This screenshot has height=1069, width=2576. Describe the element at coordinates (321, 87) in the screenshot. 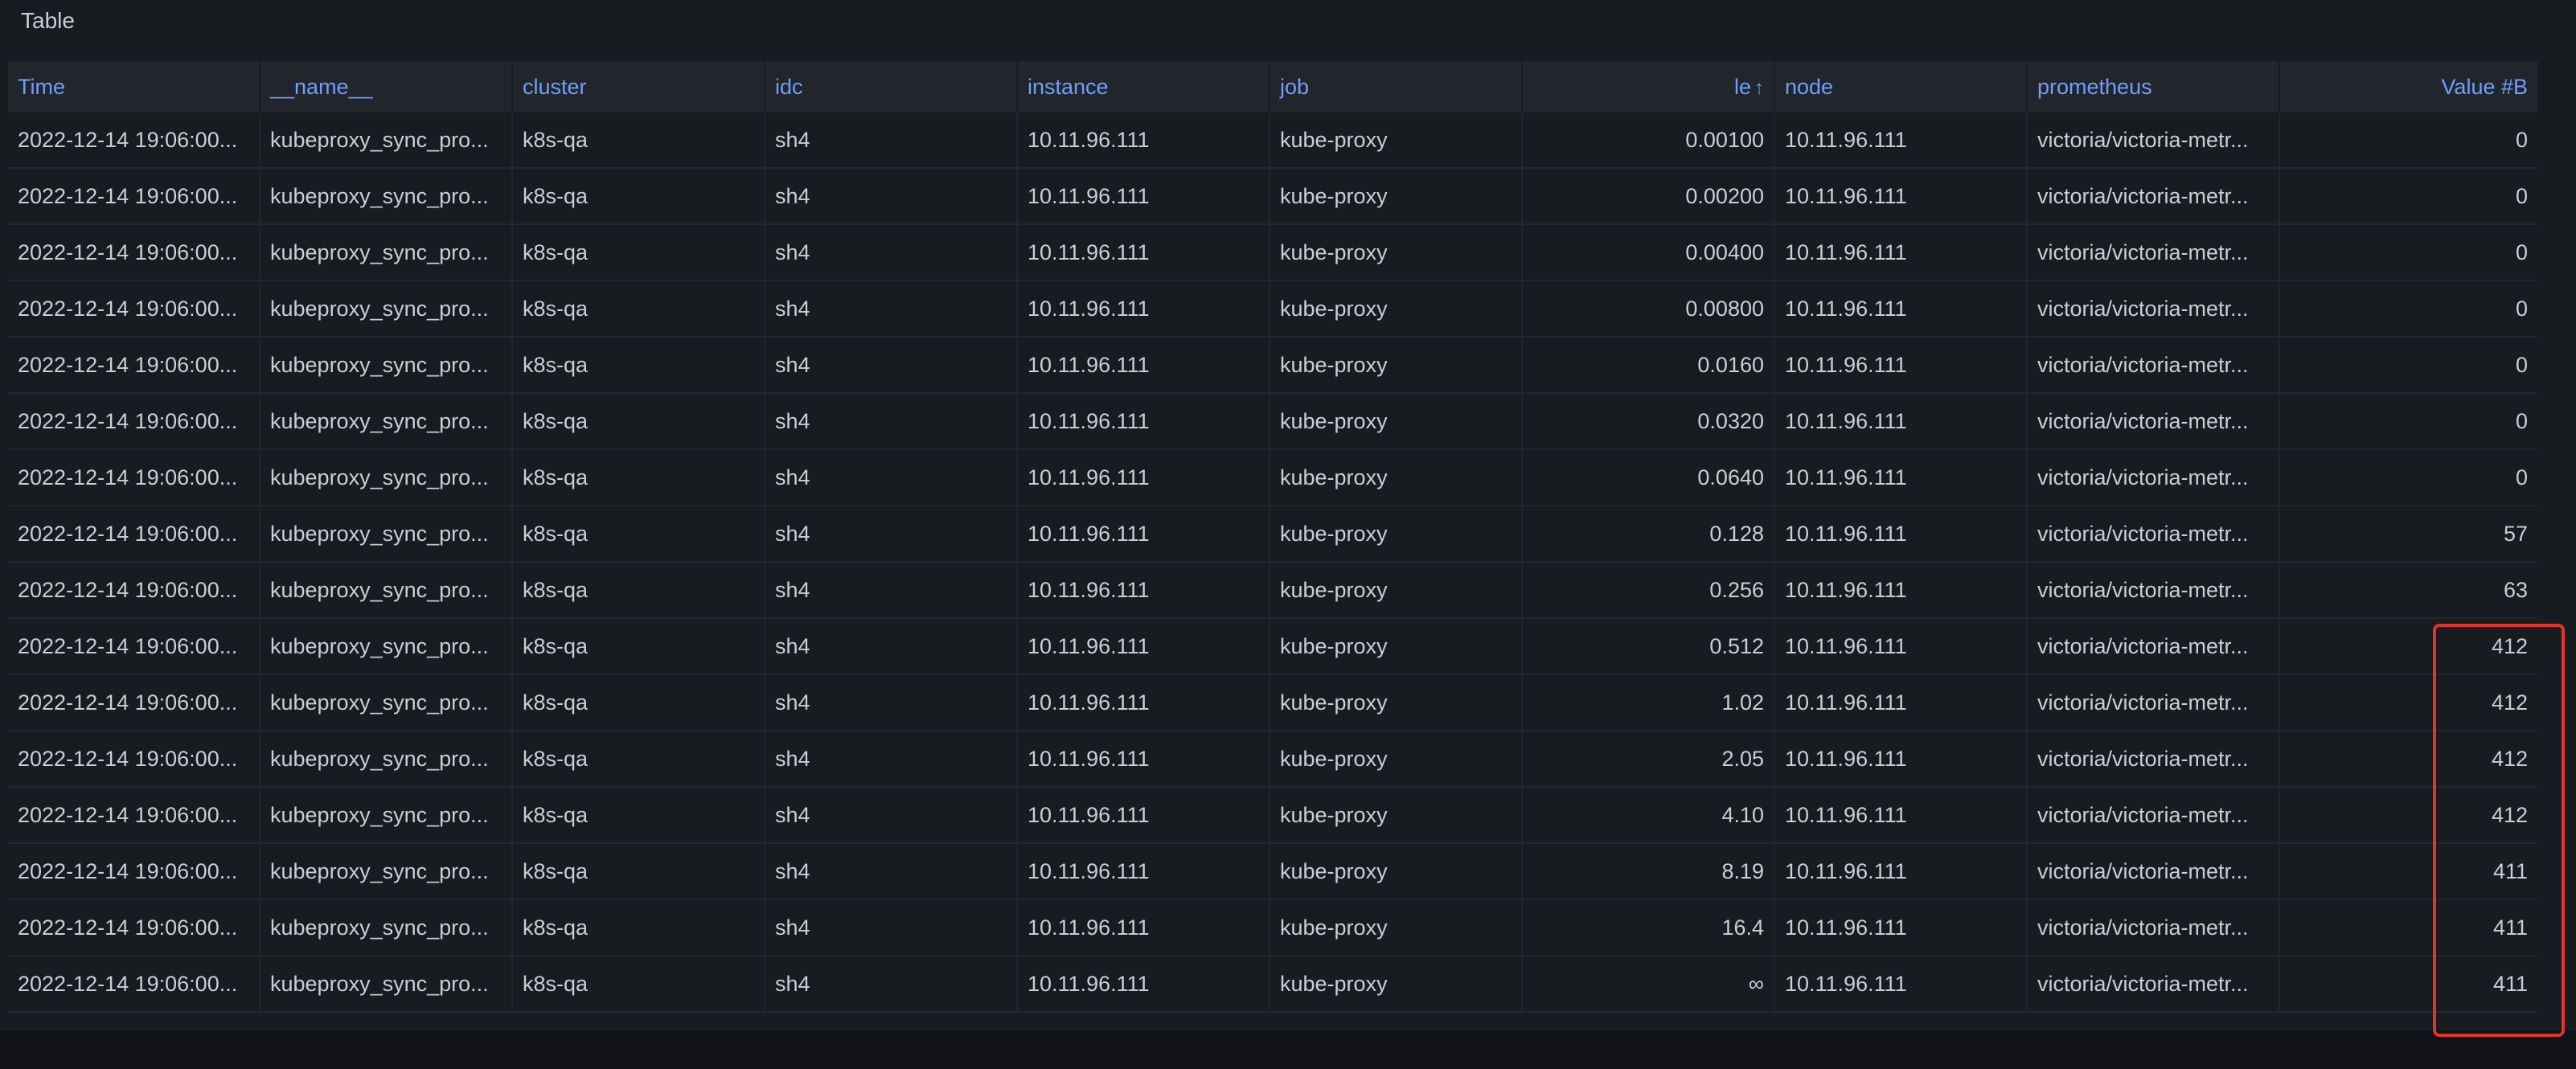

I see `column-header-label: __name__` at that location.